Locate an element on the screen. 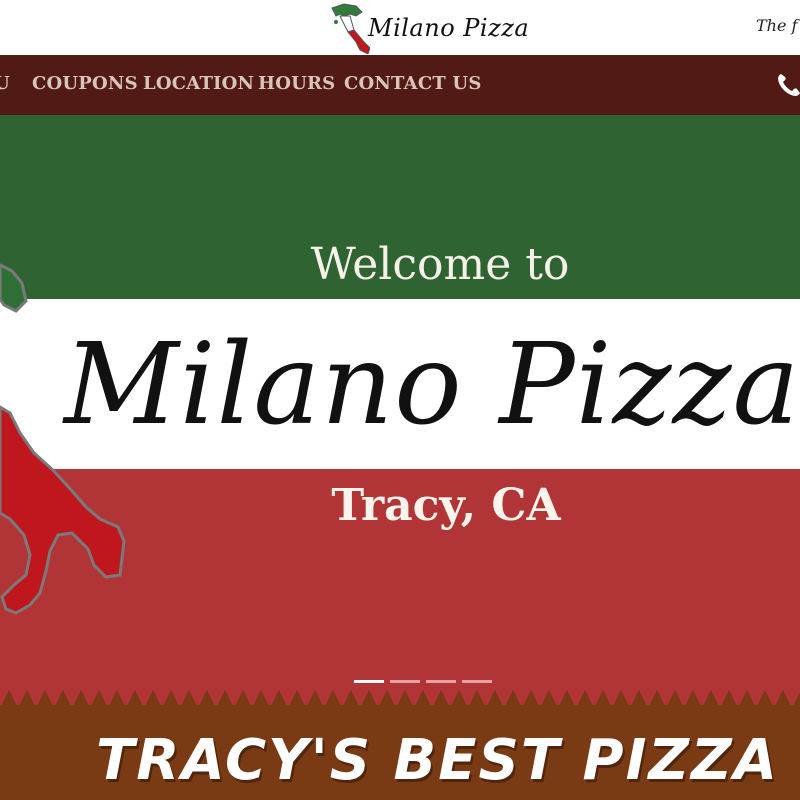 This screenshot has width=800, height=800. nav-item-menu: U is located at coordinates (5, 83).